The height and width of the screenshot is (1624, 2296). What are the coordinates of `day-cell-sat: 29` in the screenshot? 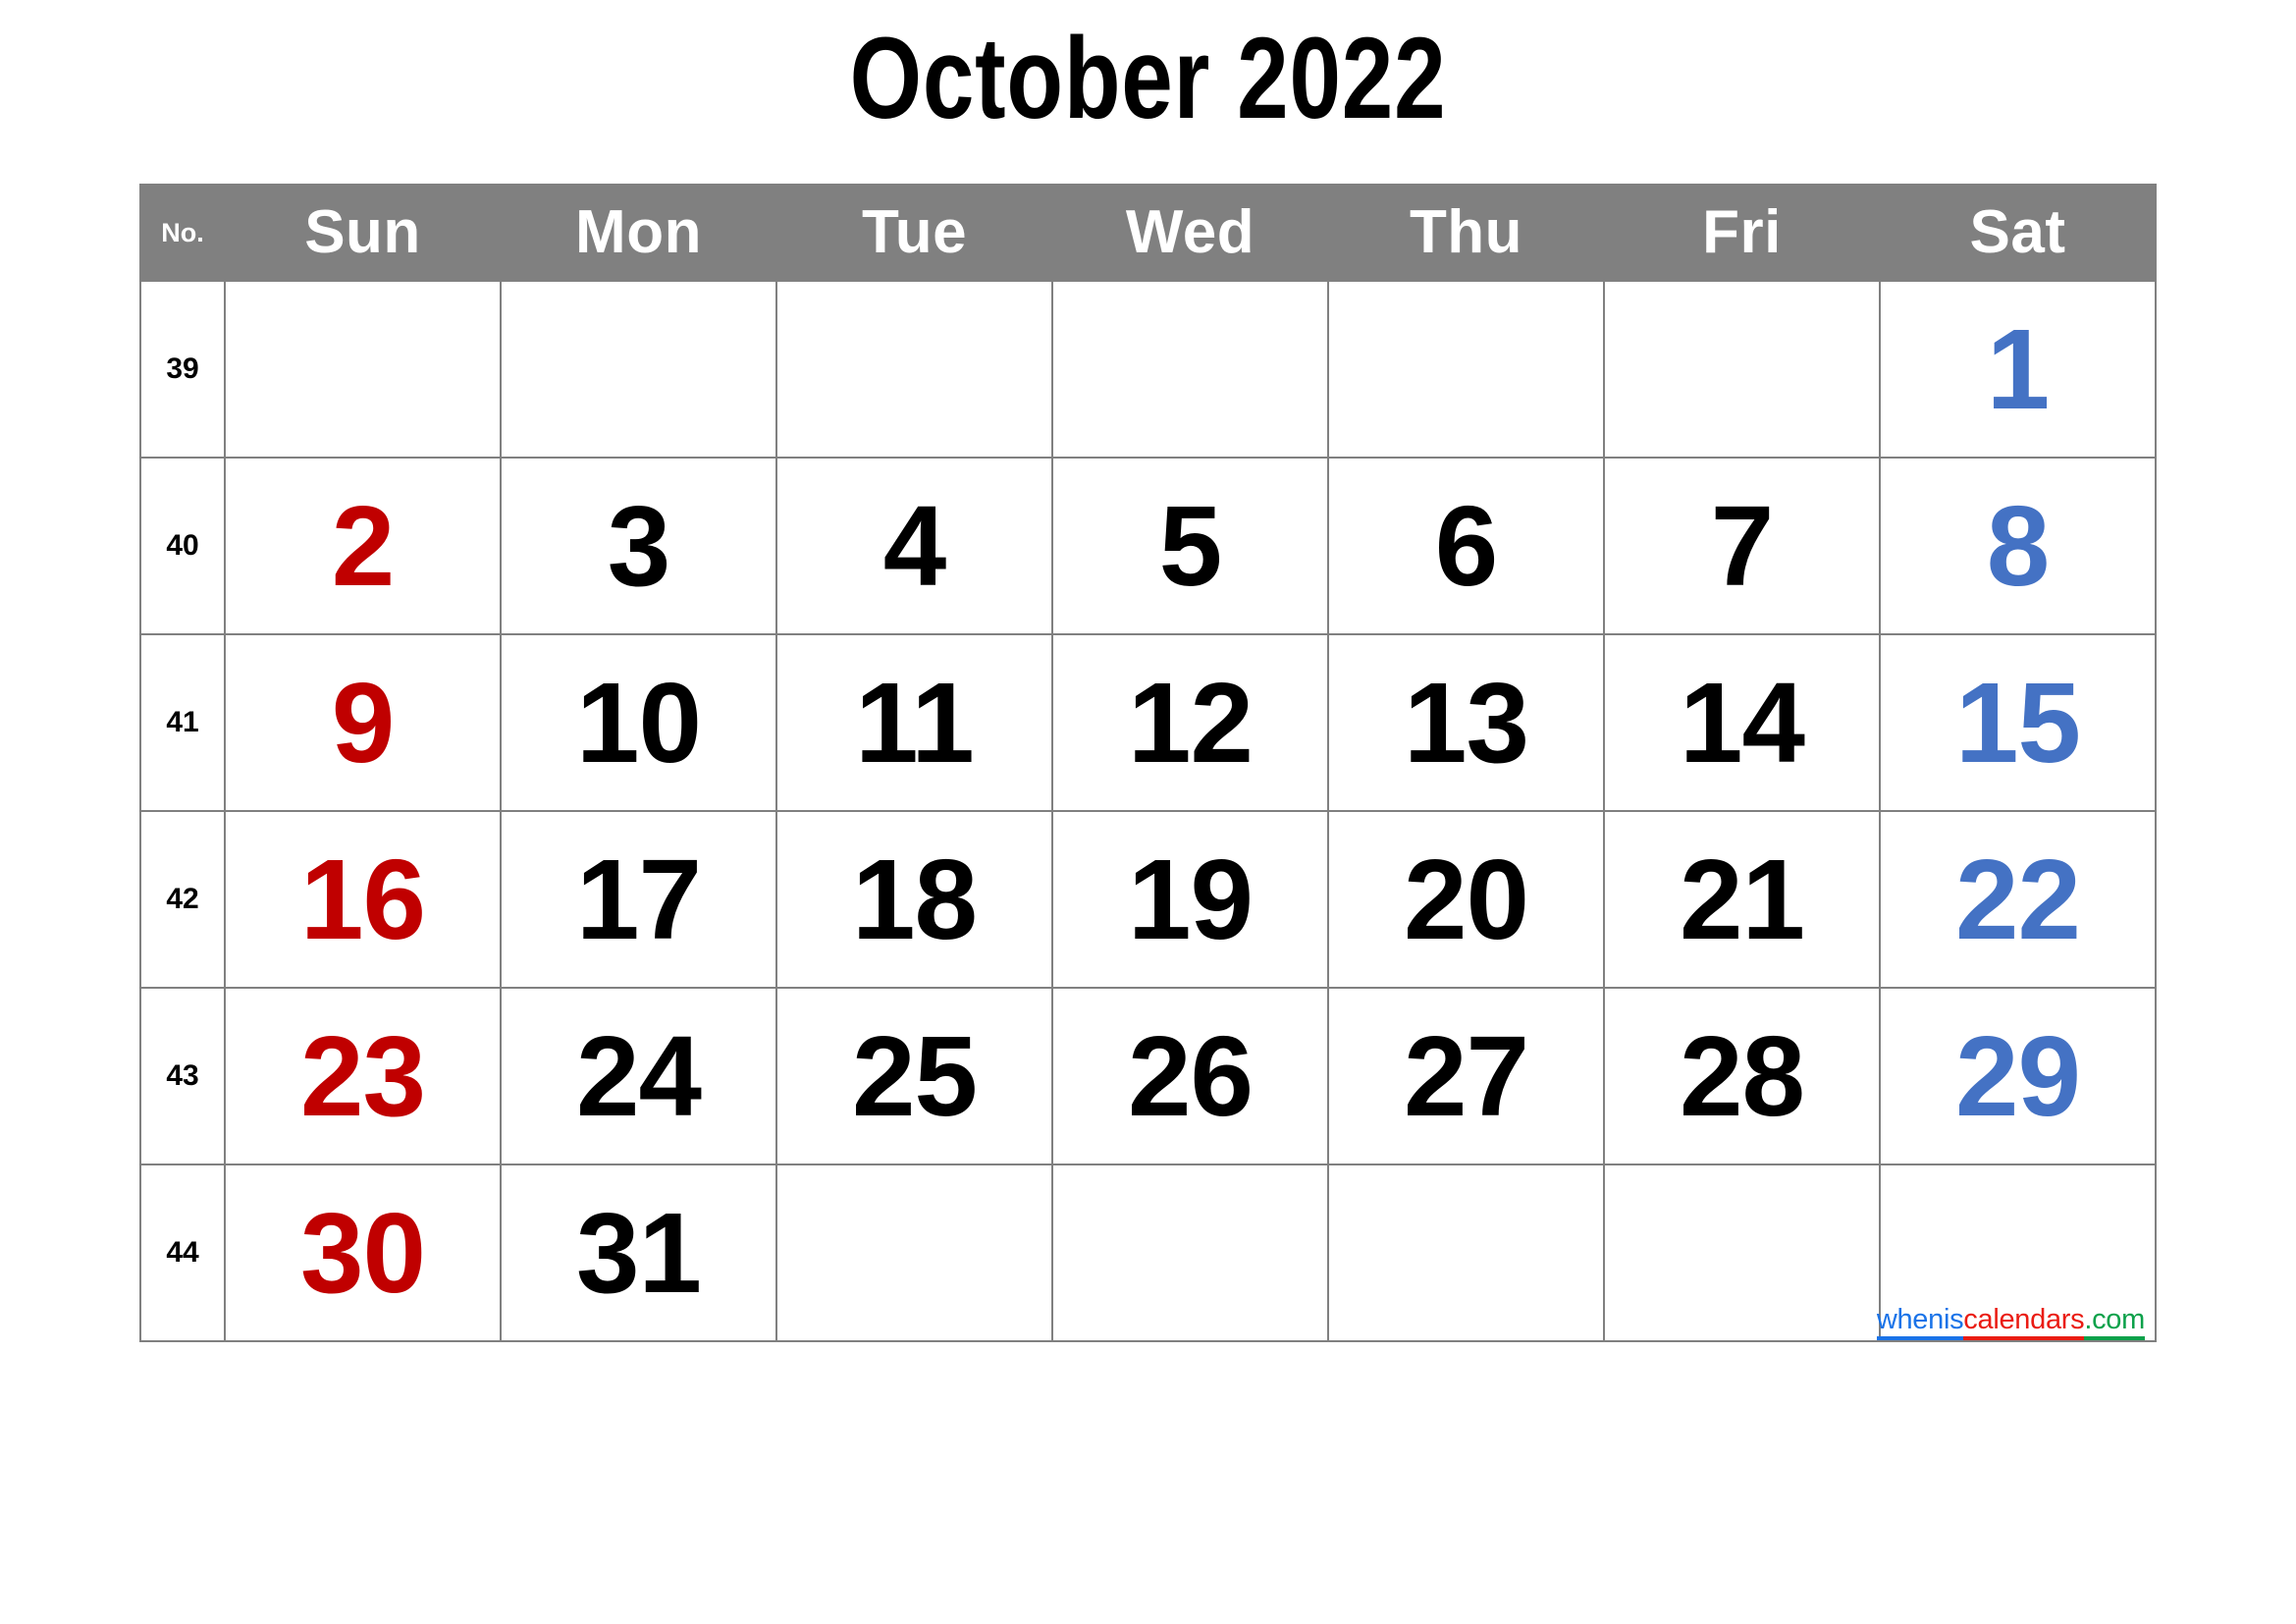 It's located at (2018, 1076).